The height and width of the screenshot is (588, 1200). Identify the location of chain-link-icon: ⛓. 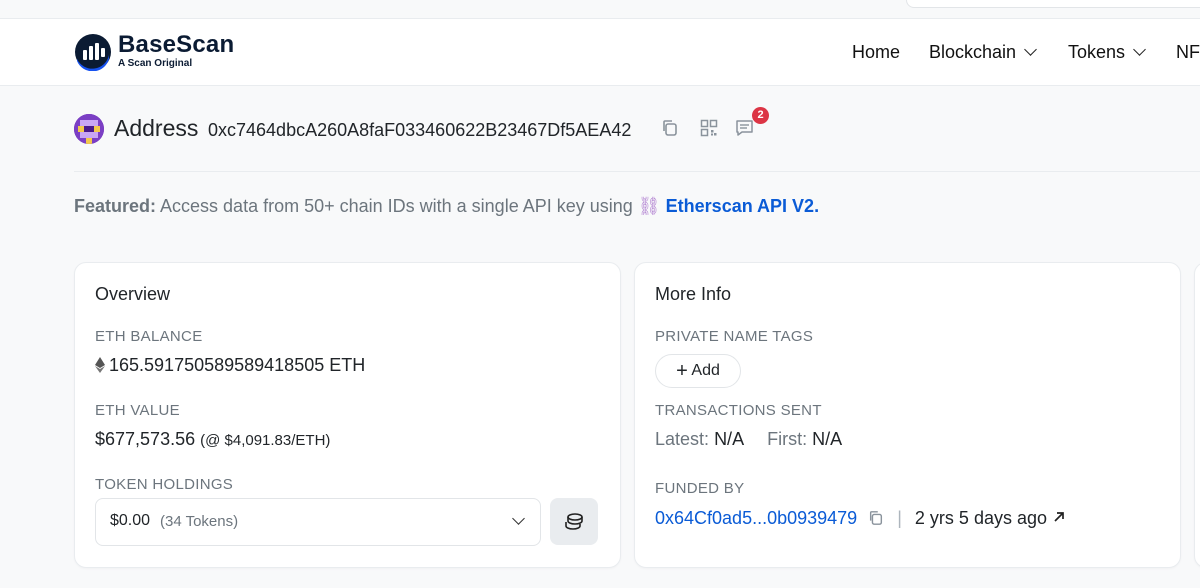
(649, 206).